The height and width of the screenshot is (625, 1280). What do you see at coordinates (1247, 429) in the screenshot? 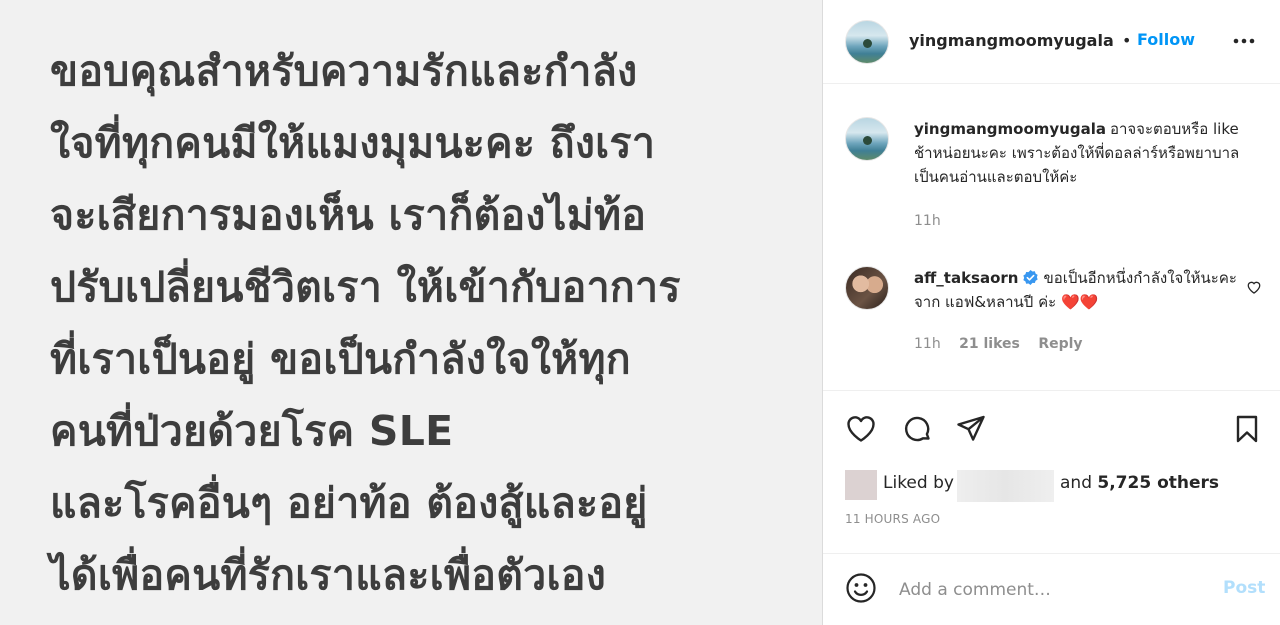
I see `save-bookmark-icon` at bounding box center [1247, 429].